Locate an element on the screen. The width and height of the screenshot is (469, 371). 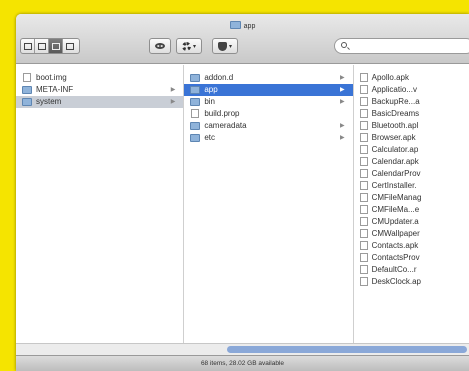
folder-item: app ▶ is located at coordinates (268, 90).